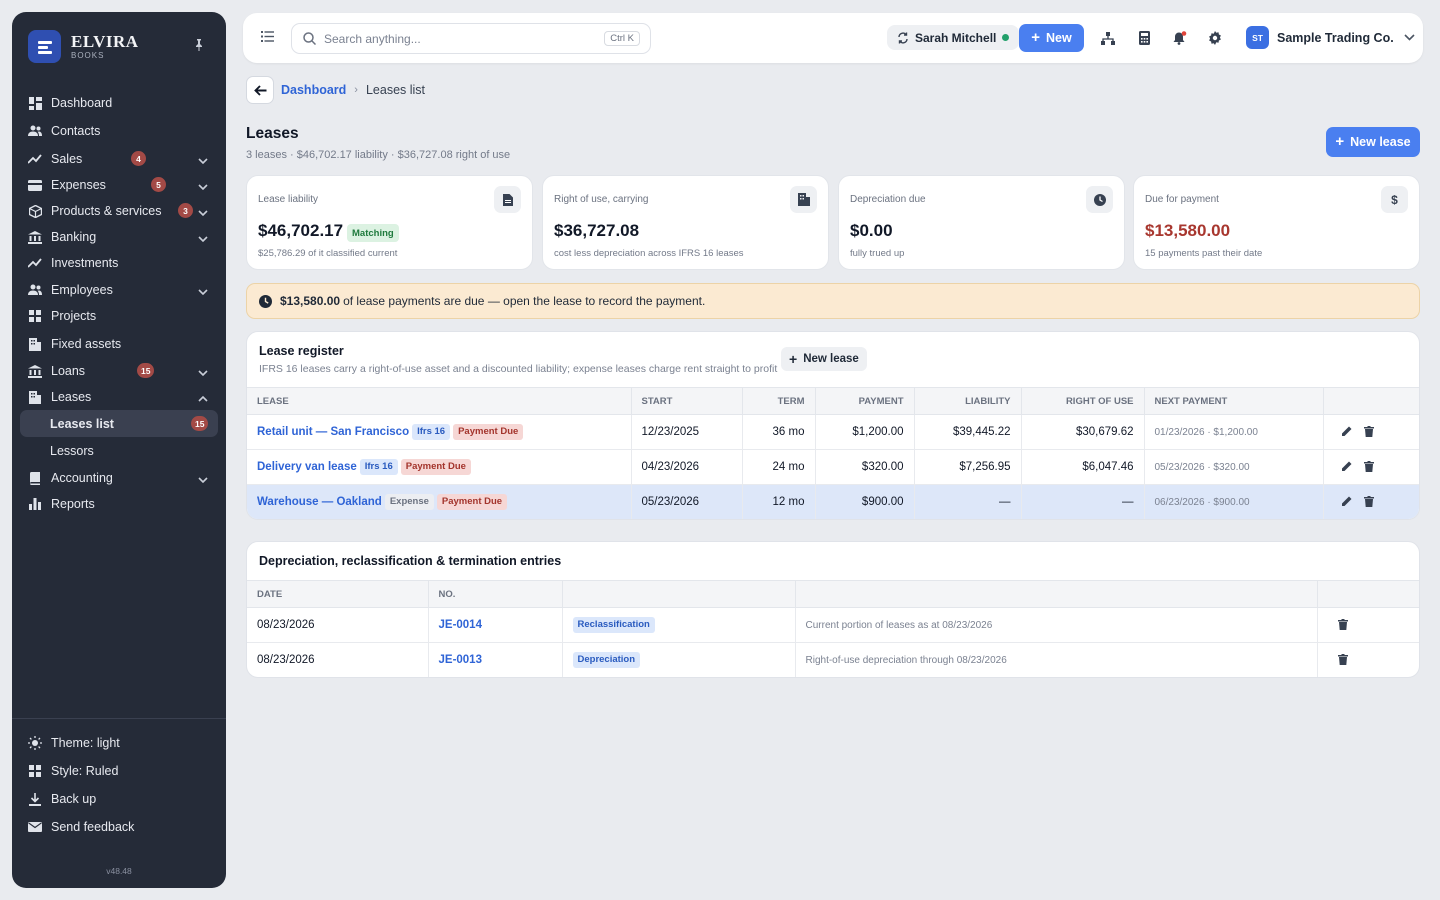  What do you see at coordinates (119, 263) in the screenshot?
I see `sidebar-item-investments: Investments` at bounding box center [119, 263].